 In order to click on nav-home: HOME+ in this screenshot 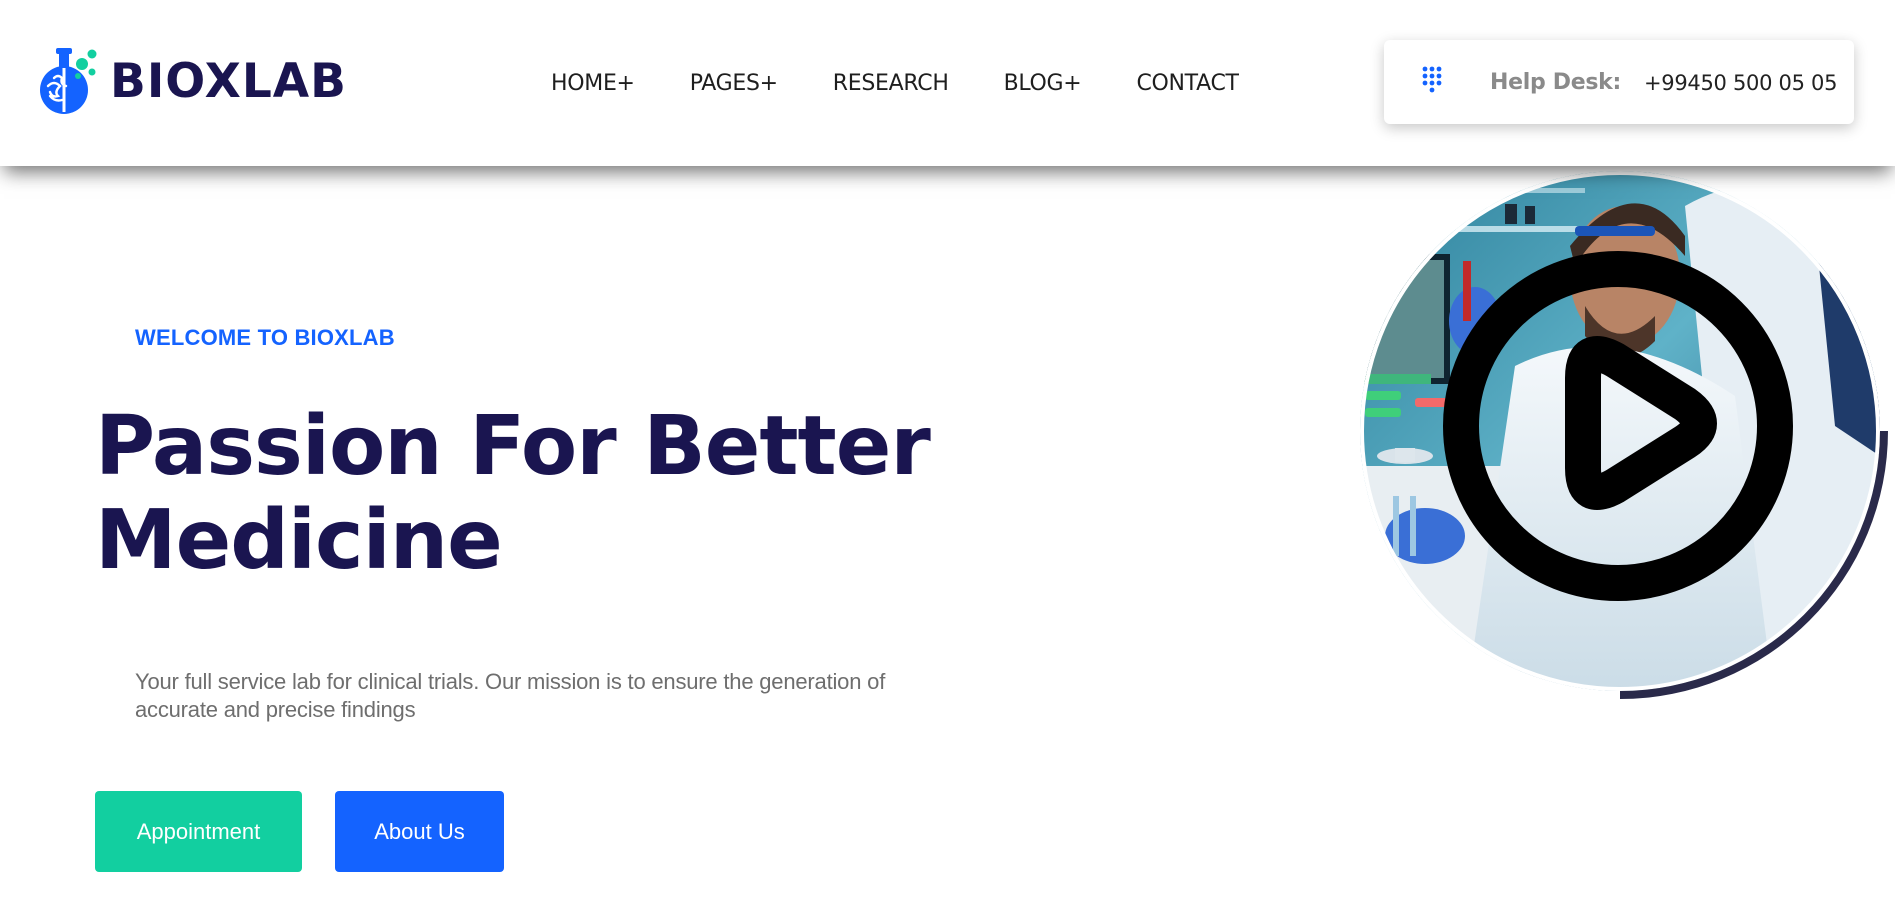, I will do `click(593, 84)`.